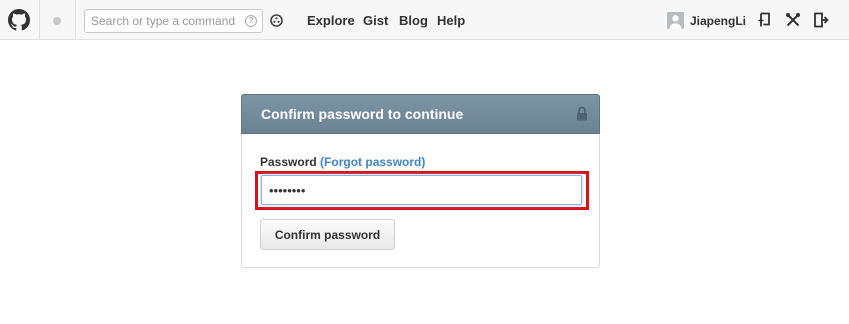 The height and width of the screenshot is (324, 849). What do you see at coordinates (765, 20) in the screenshot?
I see `create-repo-icon` at bounding box center [765, 20].